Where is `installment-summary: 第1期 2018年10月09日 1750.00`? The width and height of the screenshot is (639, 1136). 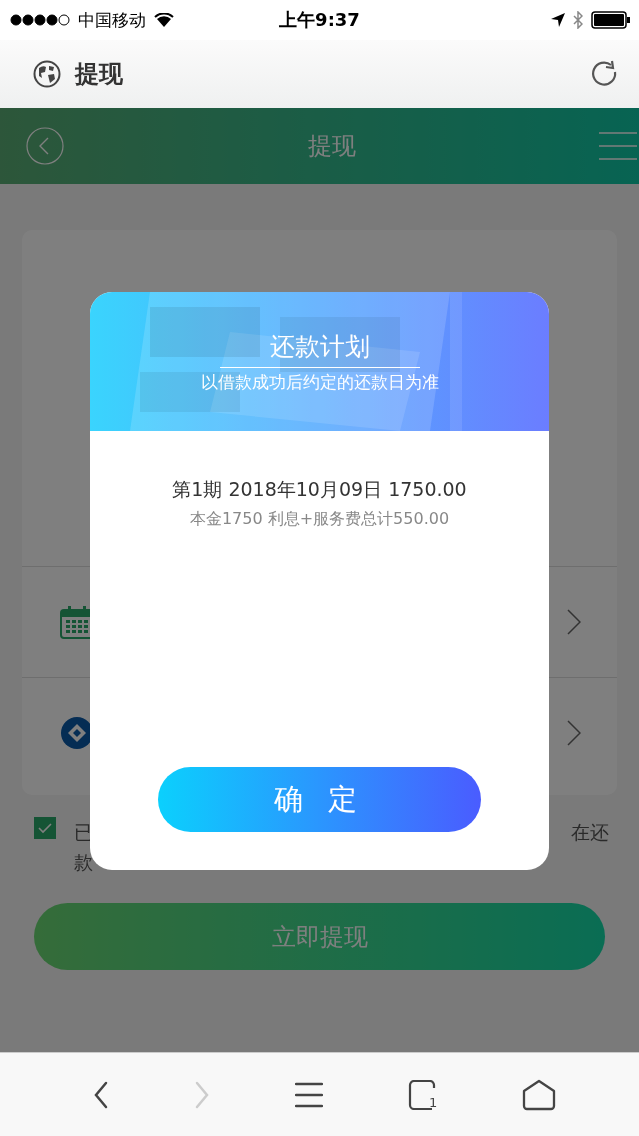
installment-summary: 第1期 2018年10月09日 1750.00 is located at coordinates (319, 489).